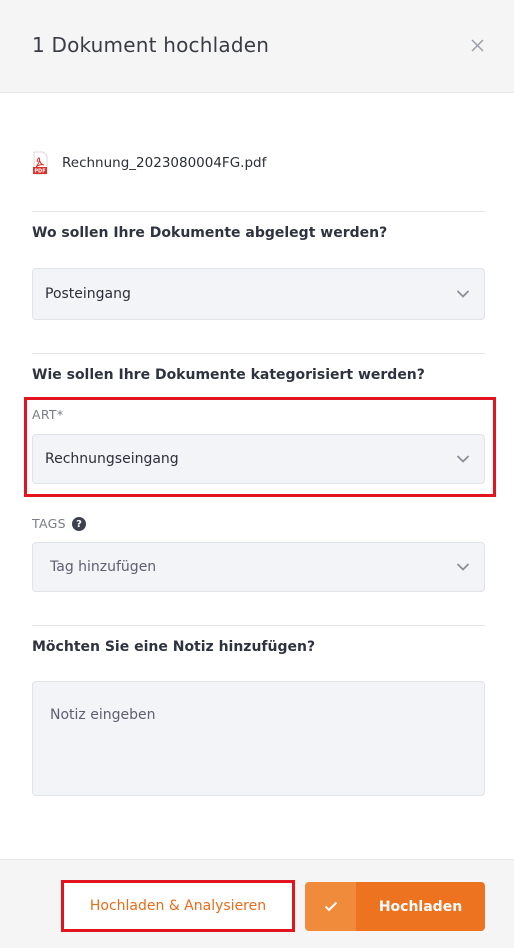 This screenshot has height=948, width=514. I want to click on upload-button-check-area, so click(330, 906).